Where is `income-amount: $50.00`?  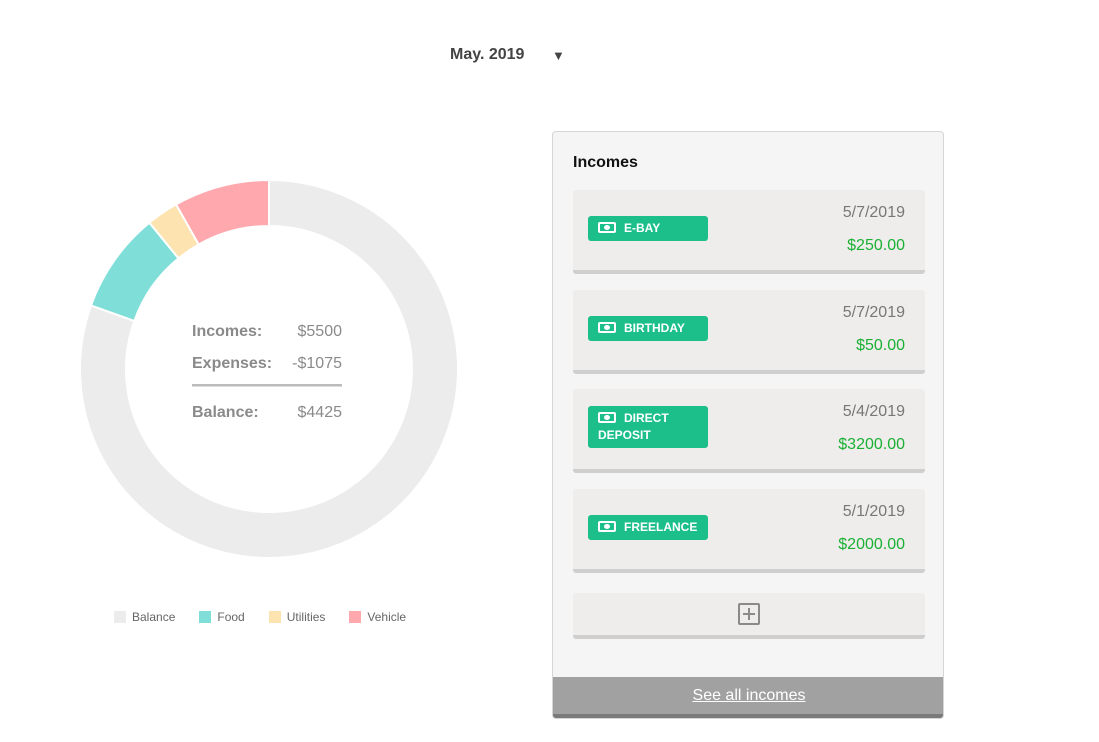 income-amount: $50.00 is located at coordinates (880, 345).